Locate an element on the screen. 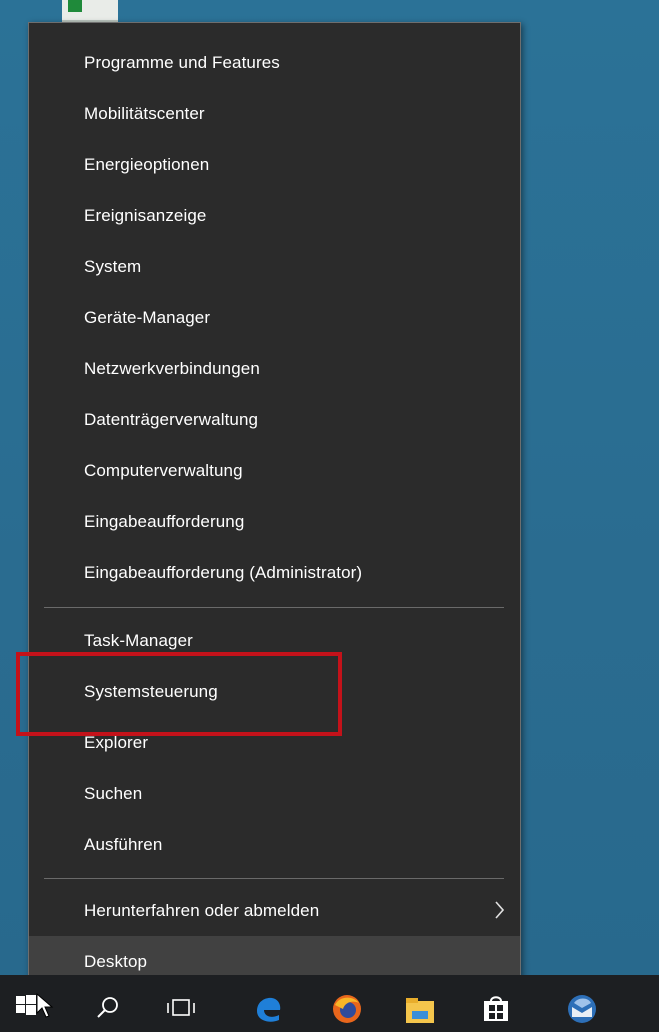  file-explorer-icon is located at coordinates (420, 1010).